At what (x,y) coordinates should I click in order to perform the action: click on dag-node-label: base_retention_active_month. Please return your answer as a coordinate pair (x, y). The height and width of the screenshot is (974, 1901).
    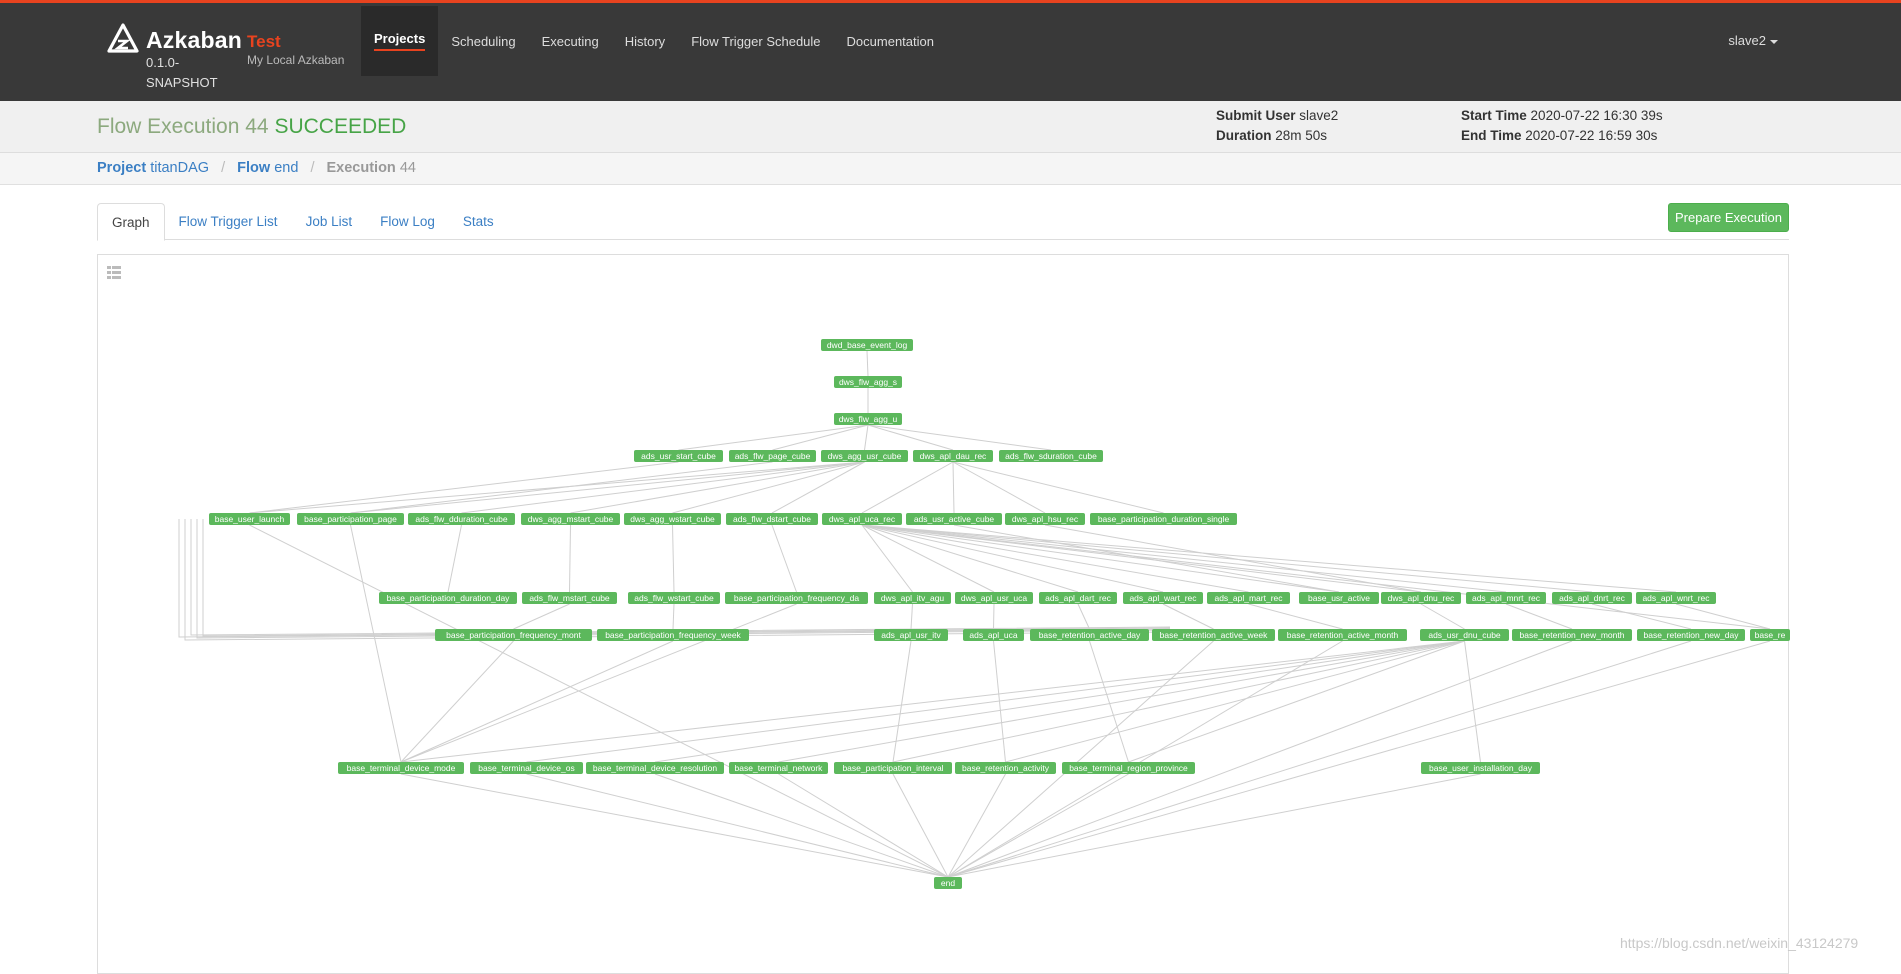
    Looking at the image, I should click on (1343, 635).